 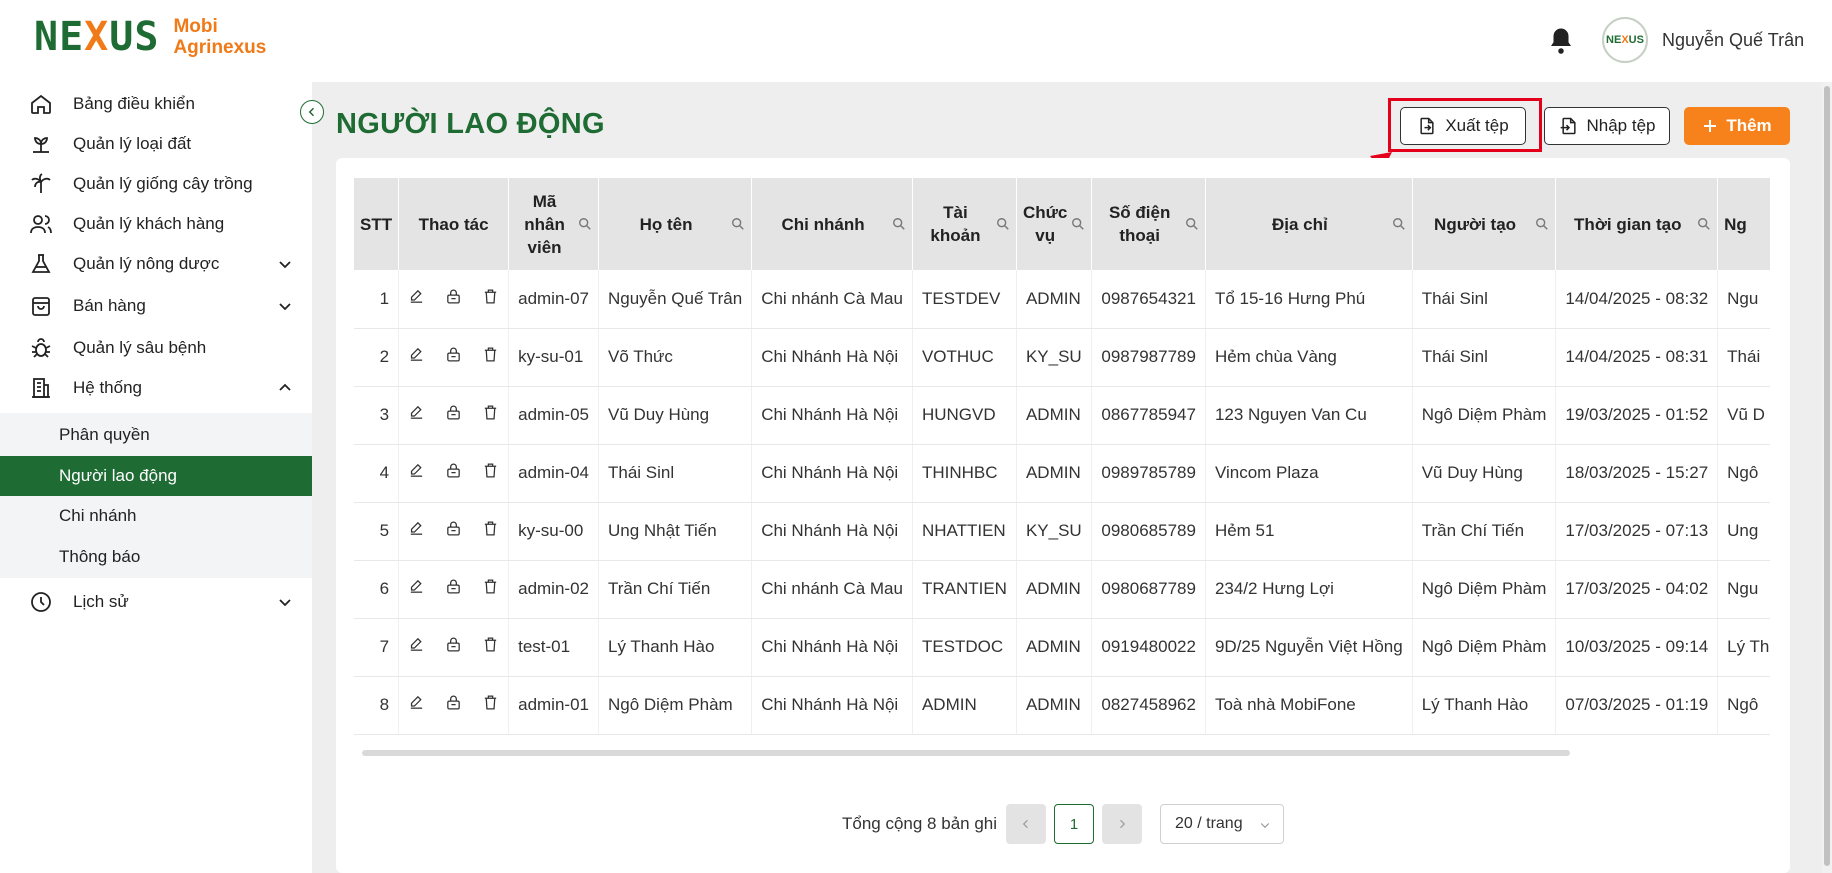 I want to click on sidebar-item-history: Lịch sử, so click(x=156, y=602).